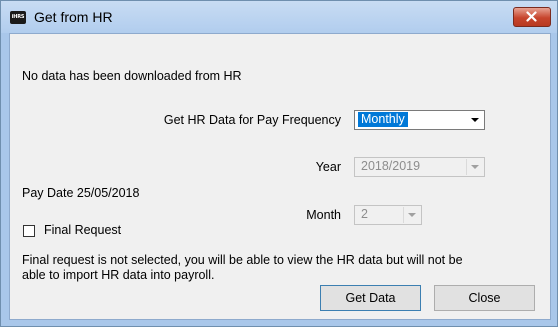  Describe the element at coordinates (73, 17) in the screenshot. I see `window-title: Get from HR` at that location.